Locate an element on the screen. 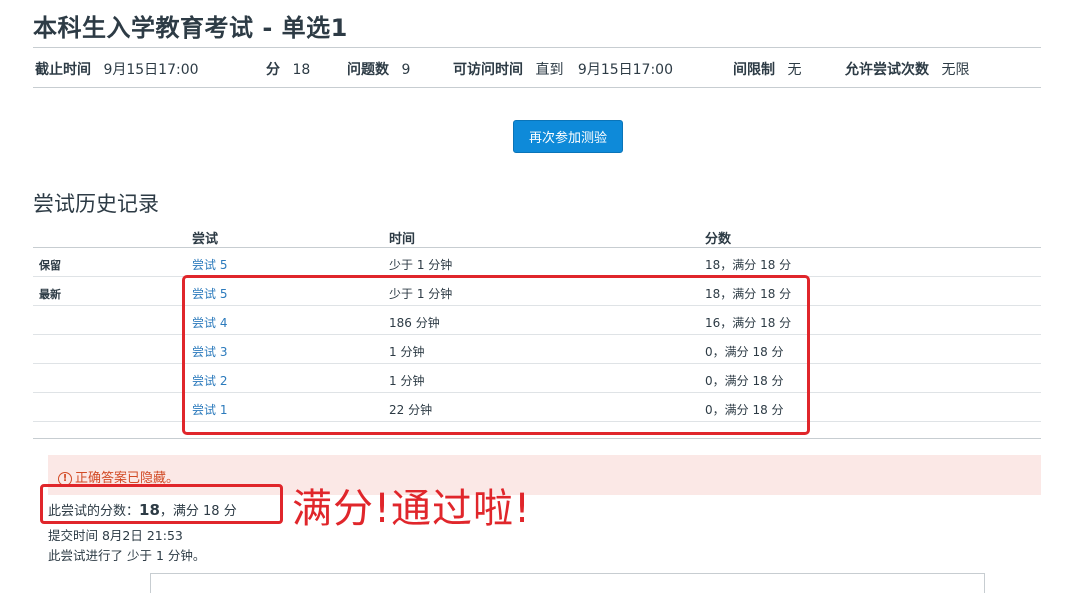 The height and width of the screenshot is (593, 1070). header-time: 时间 is located at coordinates (402, 239).